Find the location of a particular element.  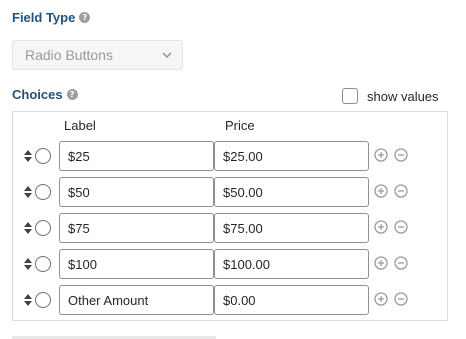

field-type-heading: Field Type ? is located at coordinates (51, 17).